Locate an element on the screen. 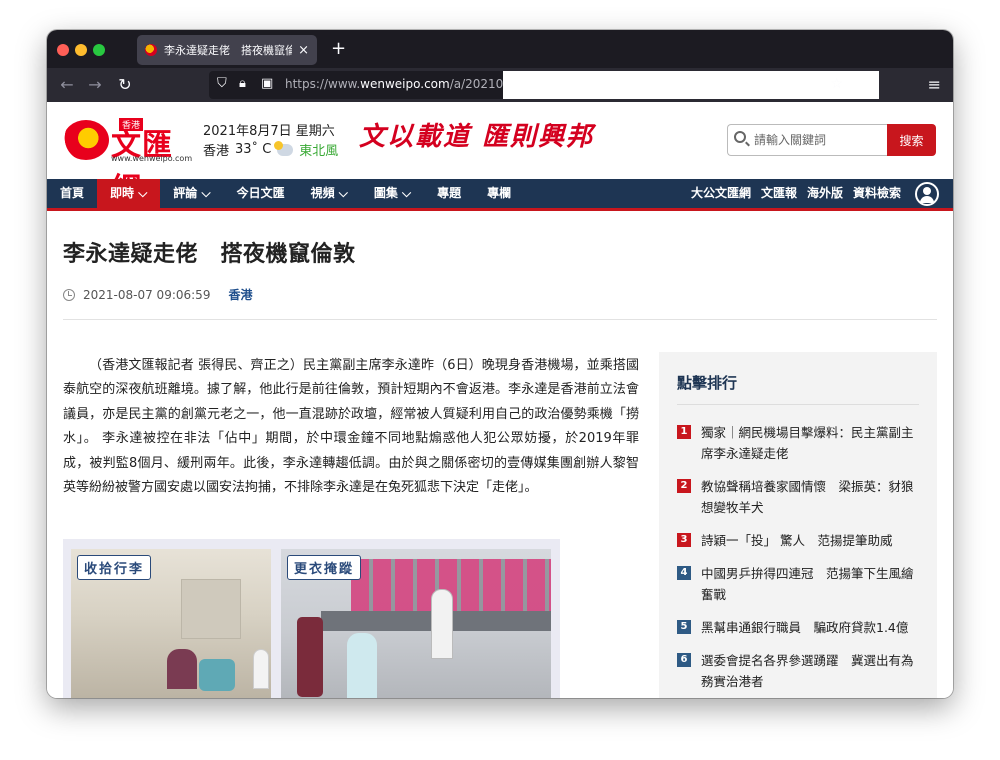 The height and width of the screenshot is (760, 1000). site-slogan: 文以載道 匯則興邦 is located at coordinates (477, 137).